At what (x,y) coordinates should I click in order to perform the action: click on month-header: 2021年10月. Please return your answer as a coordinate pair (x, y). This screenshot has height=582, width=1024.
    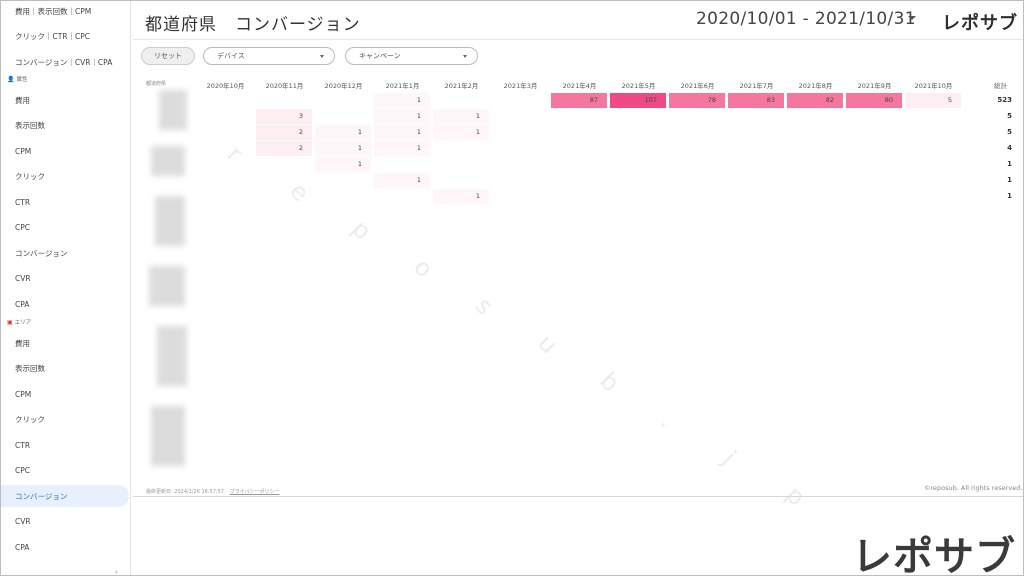
    Looking at the image, I should click on (933, 86).